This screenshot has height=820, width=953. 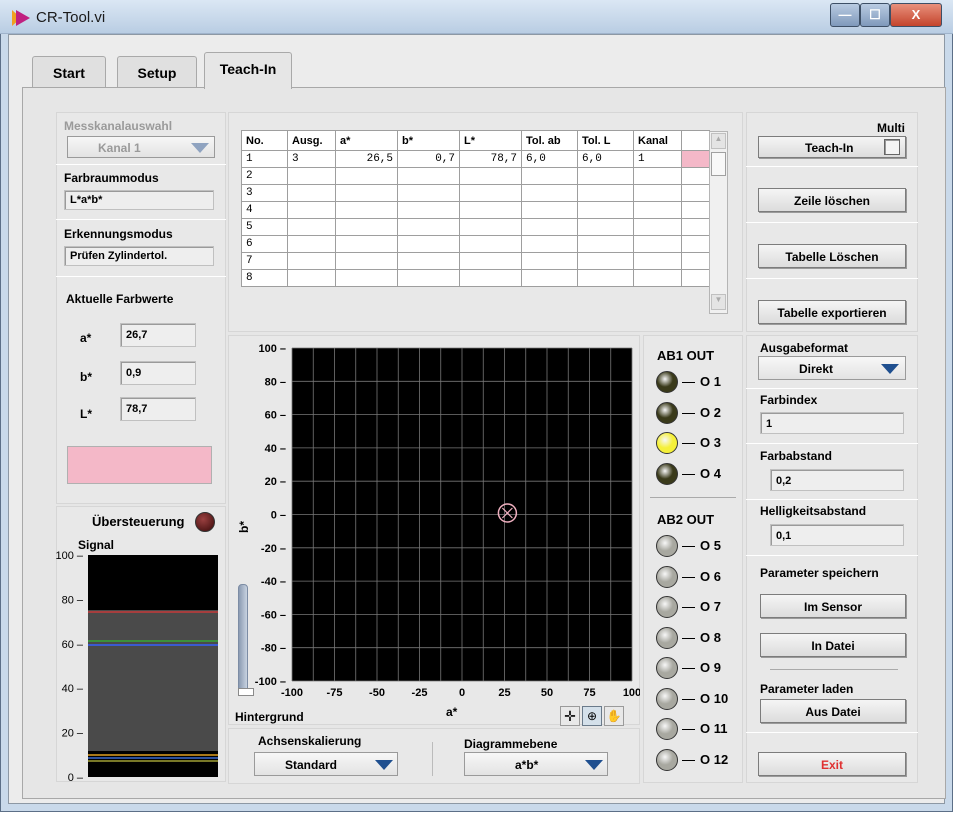 I want to click on ausgabe-select: Direkt, so click(x=832, y=368).